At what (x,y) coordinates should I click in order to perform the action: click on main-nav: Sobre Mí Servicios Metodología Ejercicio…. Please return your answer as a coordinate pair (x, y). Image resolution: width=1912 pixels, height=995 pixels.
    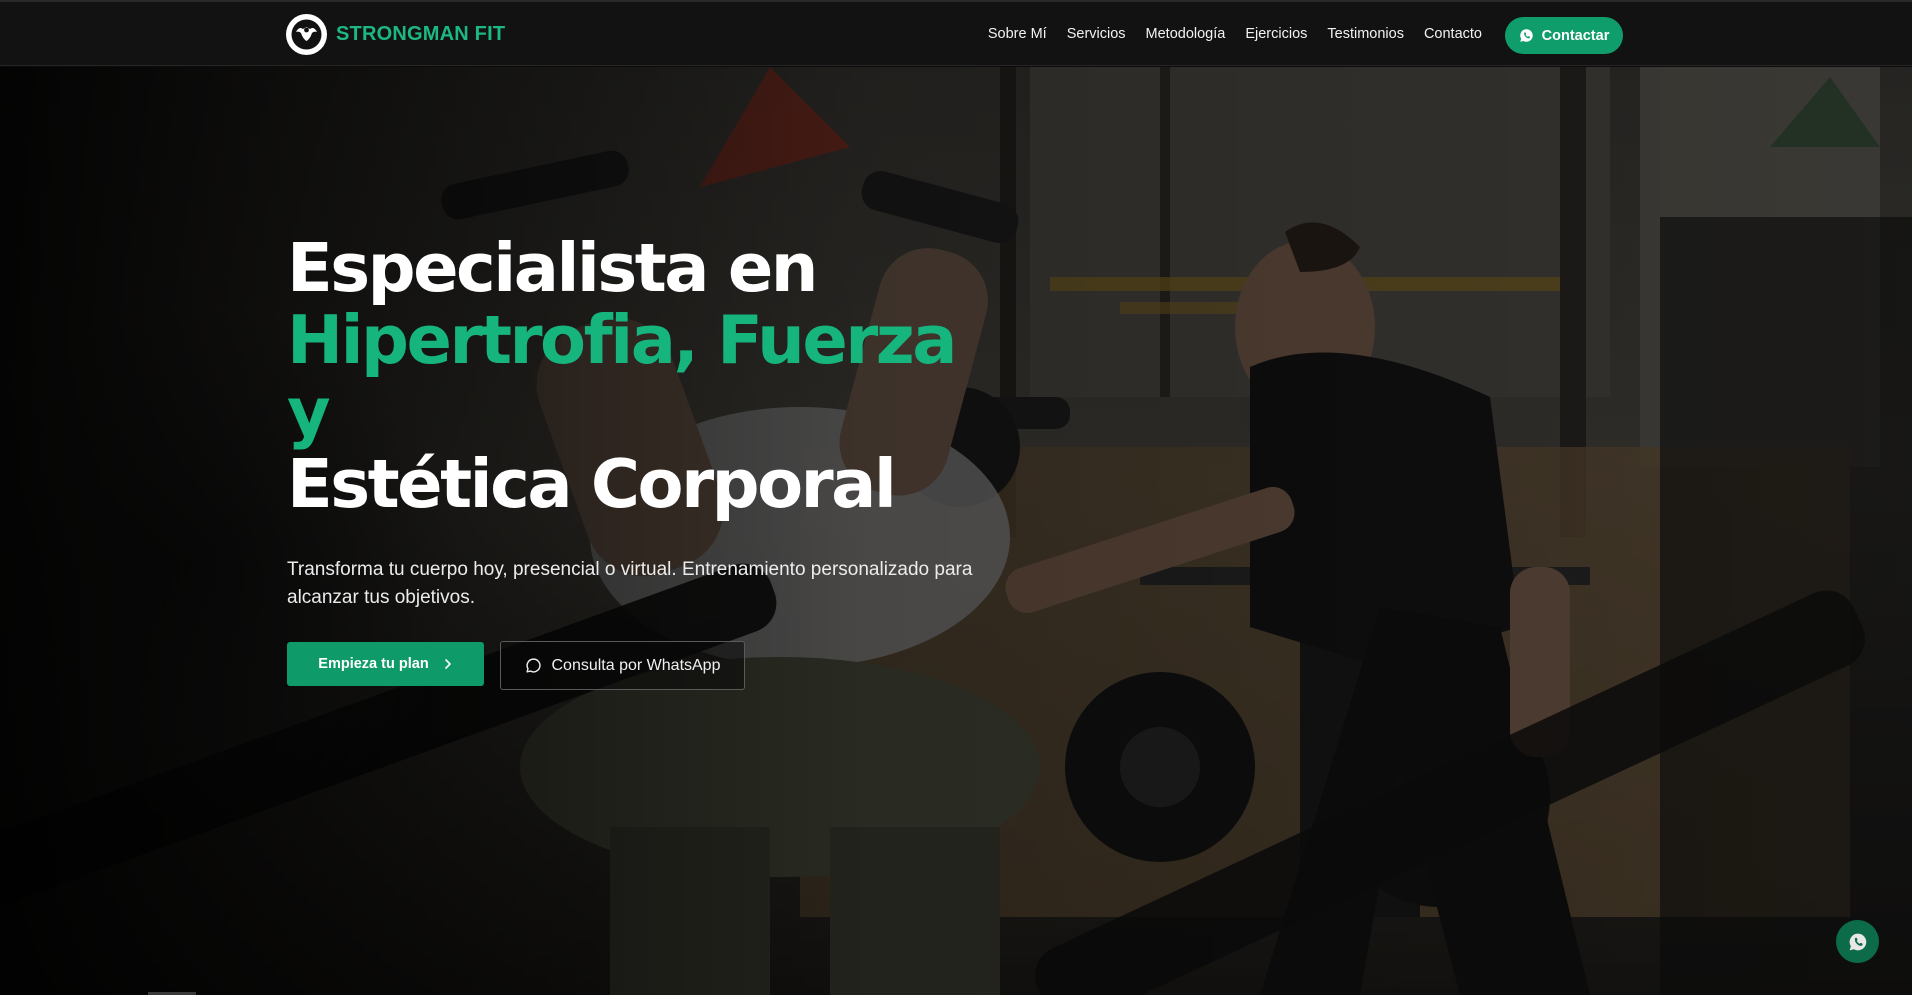
    Looking at the image, I should click on (1235, 34).